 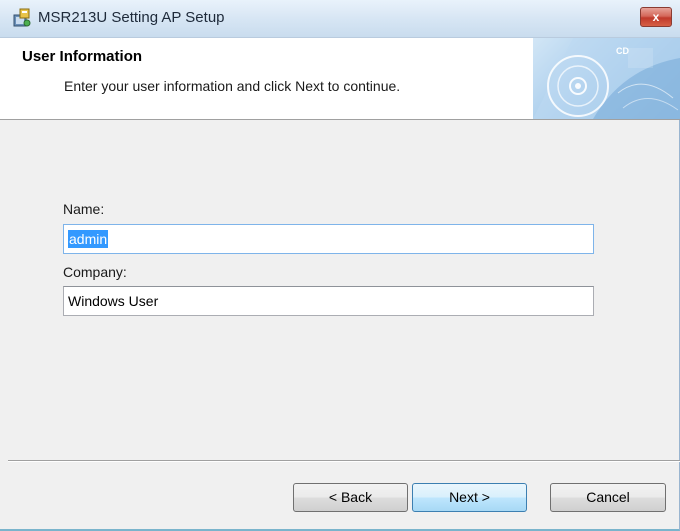 I want to click on close-button: x, so click(x=656, y=17).